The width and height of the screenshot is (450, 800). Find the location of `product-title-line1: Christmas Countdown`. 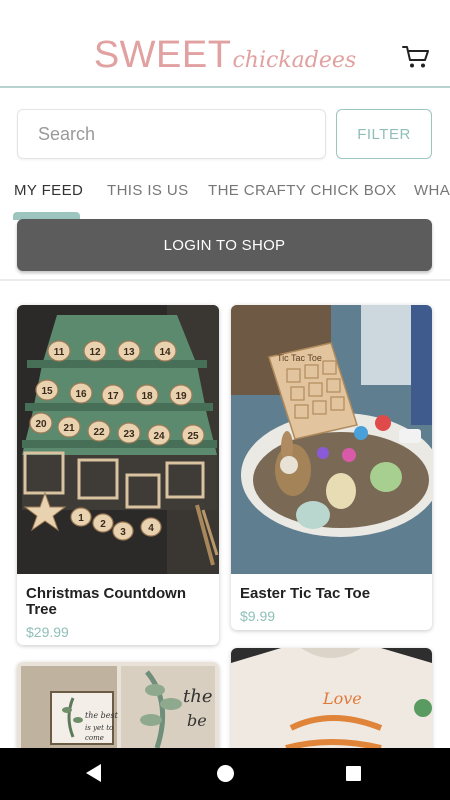

product-title-line1: Christmas Countdown is located at coordinates (106, 593).